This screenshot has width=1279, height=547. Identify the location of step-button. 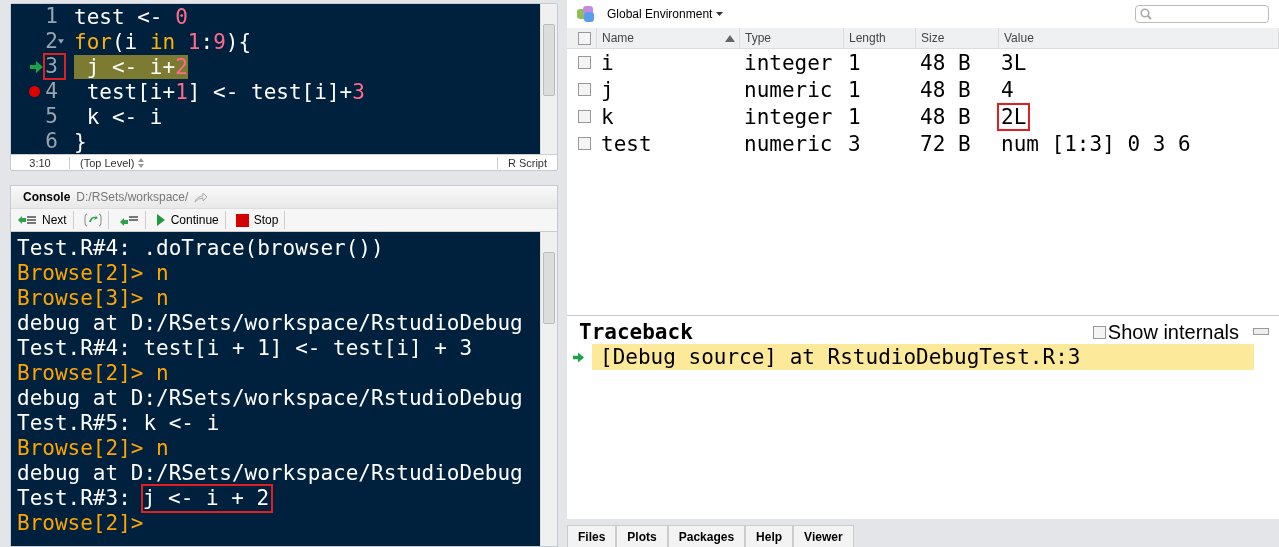
(95, 220).